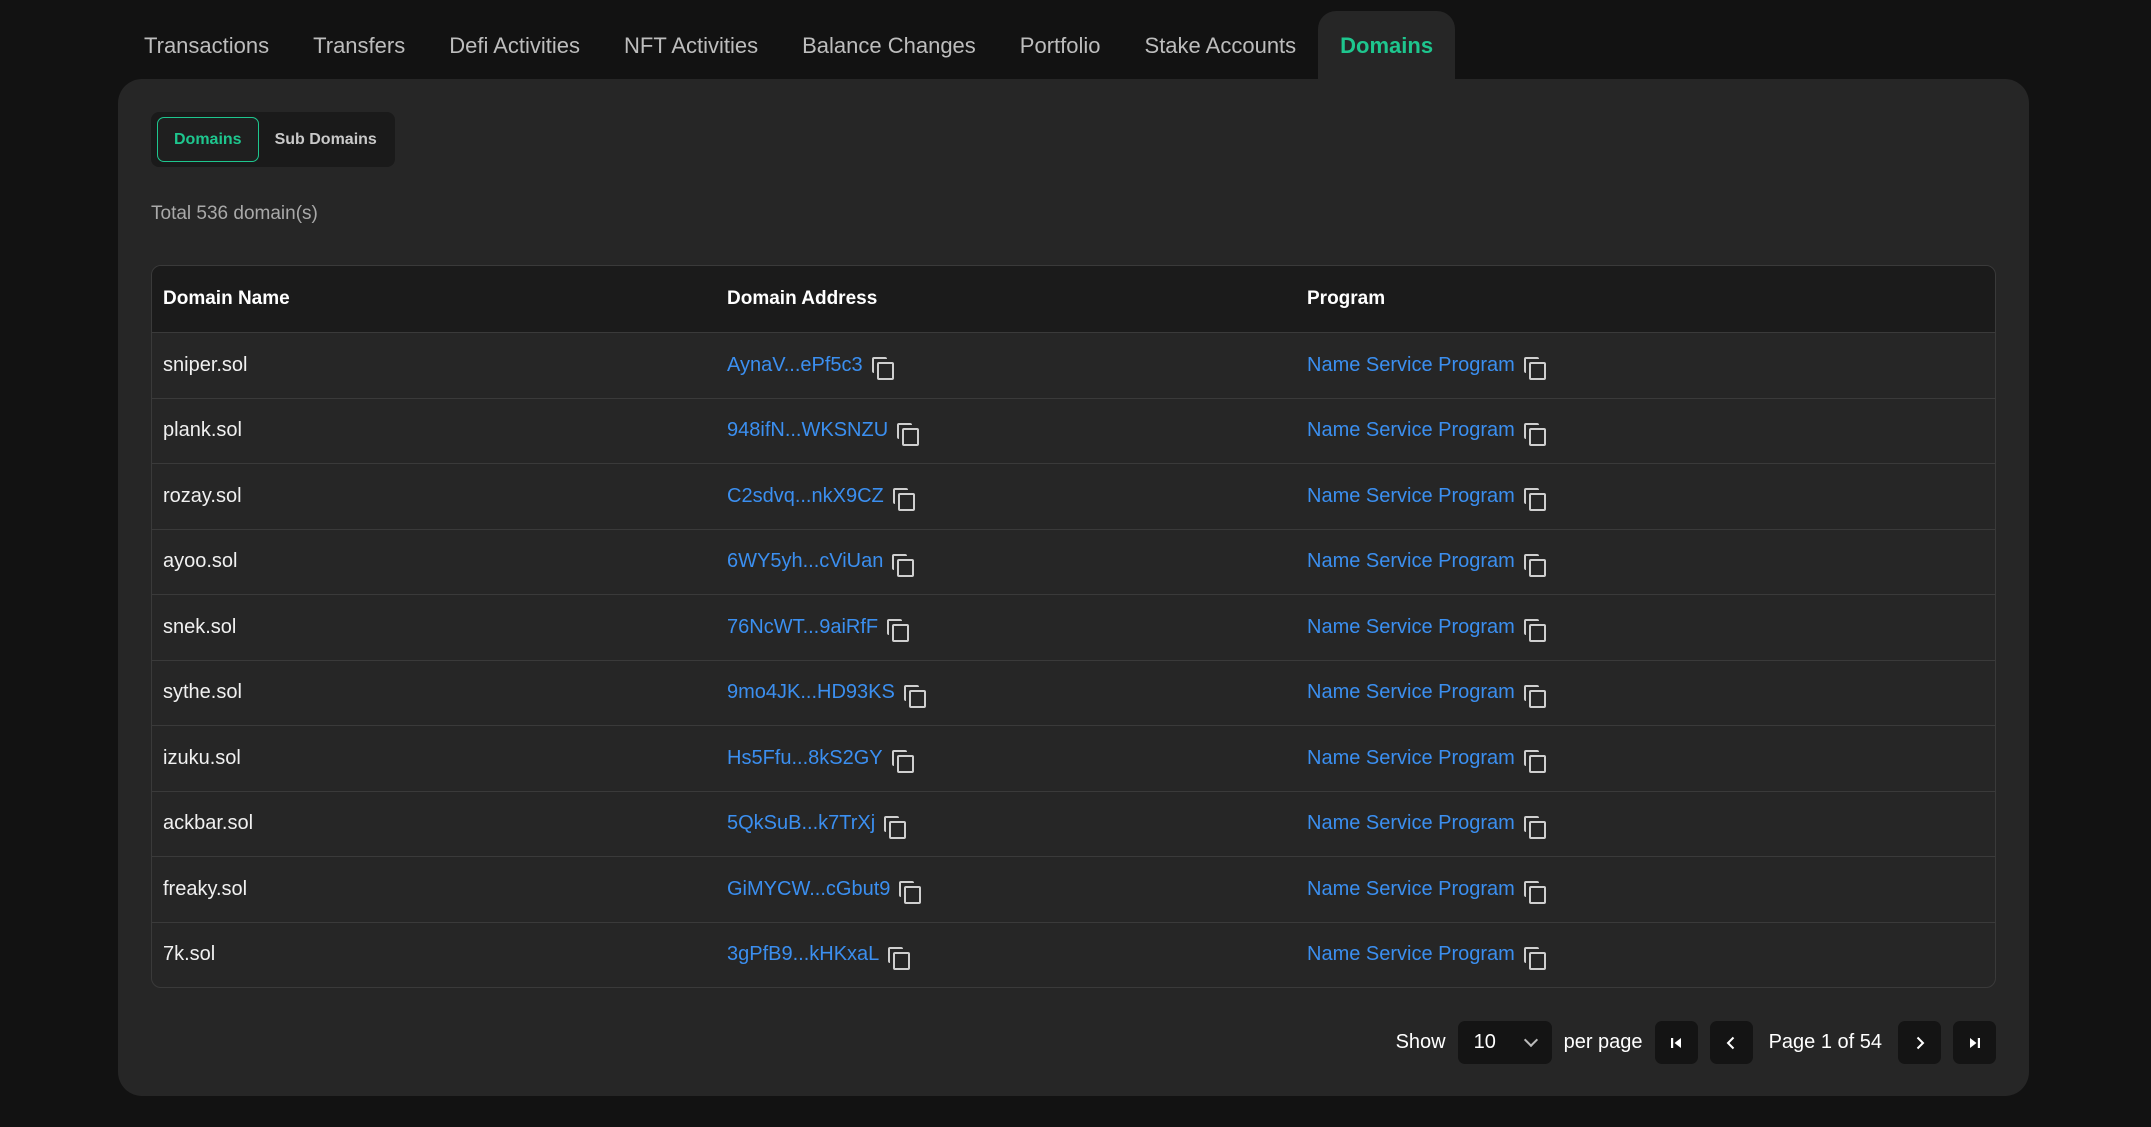 The height and width of the screenshot is (1127, 2151). Describe the element at coordinates (439, 758) in the screenshot. I see `domain-name-cell: izuku.sol` at that location.